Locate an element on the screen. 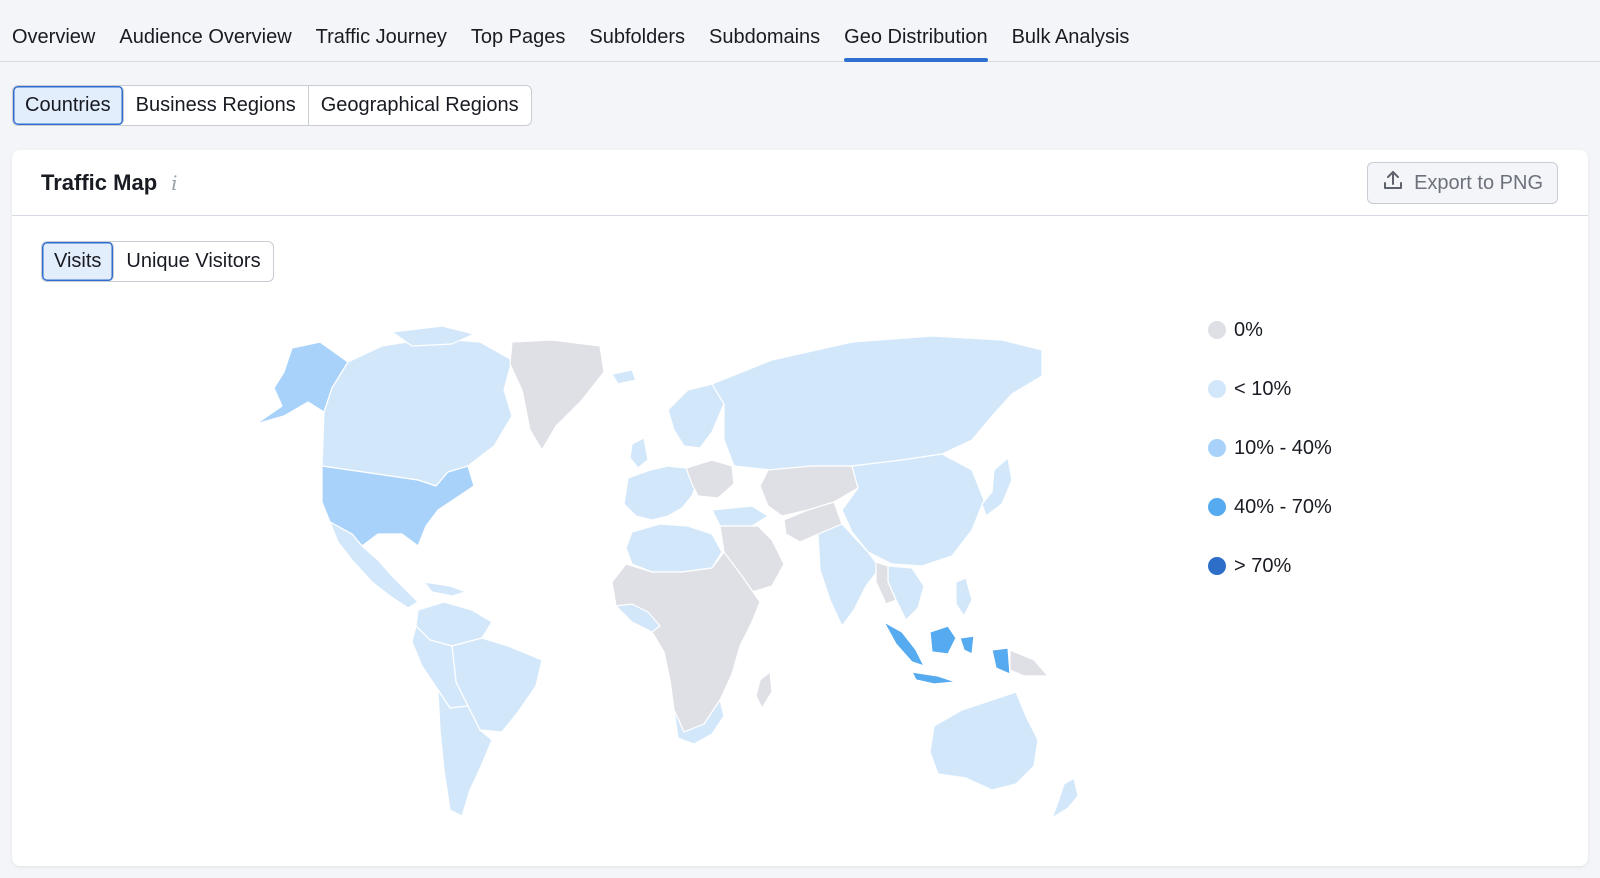 Image resolution: width=1600 pixels, height=878 pixels. region-papua is located at coordinates (1001, 661).